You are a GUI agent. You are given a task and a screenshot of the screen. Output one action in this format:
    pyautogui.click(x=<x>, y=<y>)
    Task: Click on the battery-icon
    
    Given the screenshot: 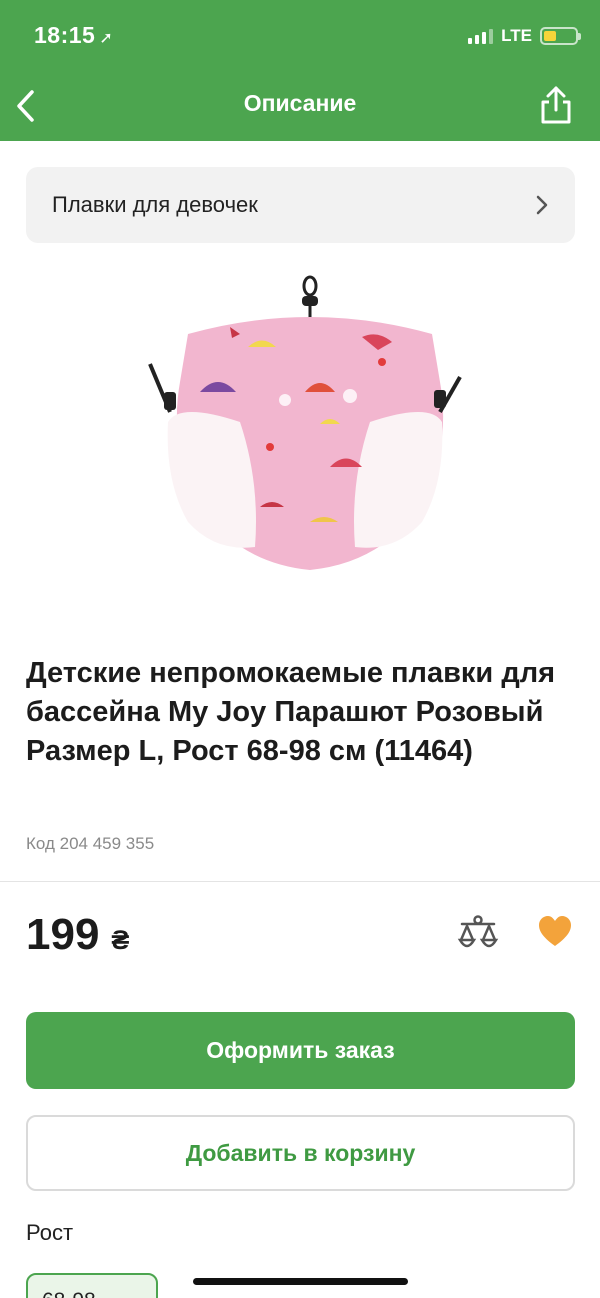 What is the action you would take?
    pyautogui.click(x=560, y=36)
    